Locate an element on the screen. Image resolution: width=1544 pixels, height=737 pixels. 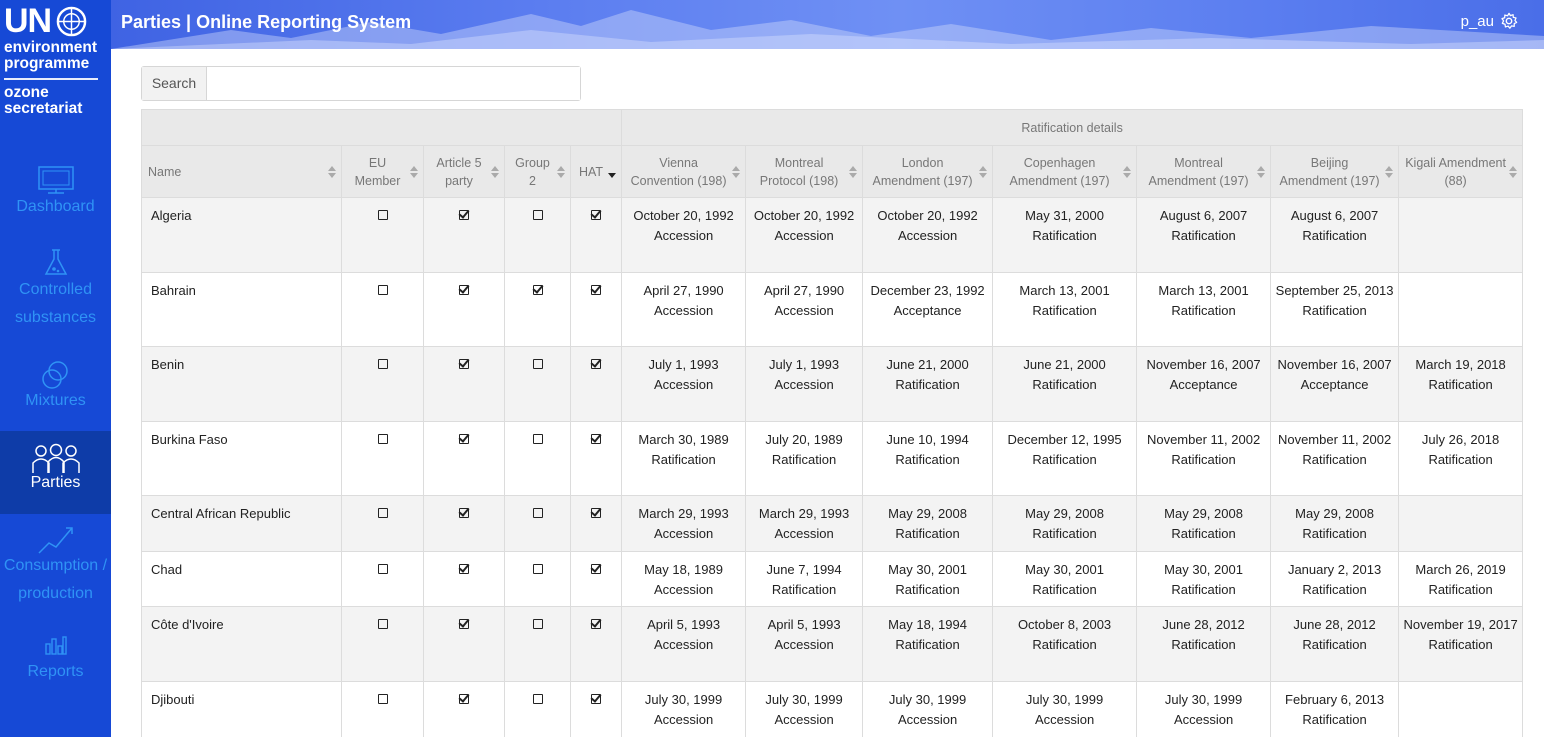
table-group-header: Ratification details is located at coordinates (1072, 127).